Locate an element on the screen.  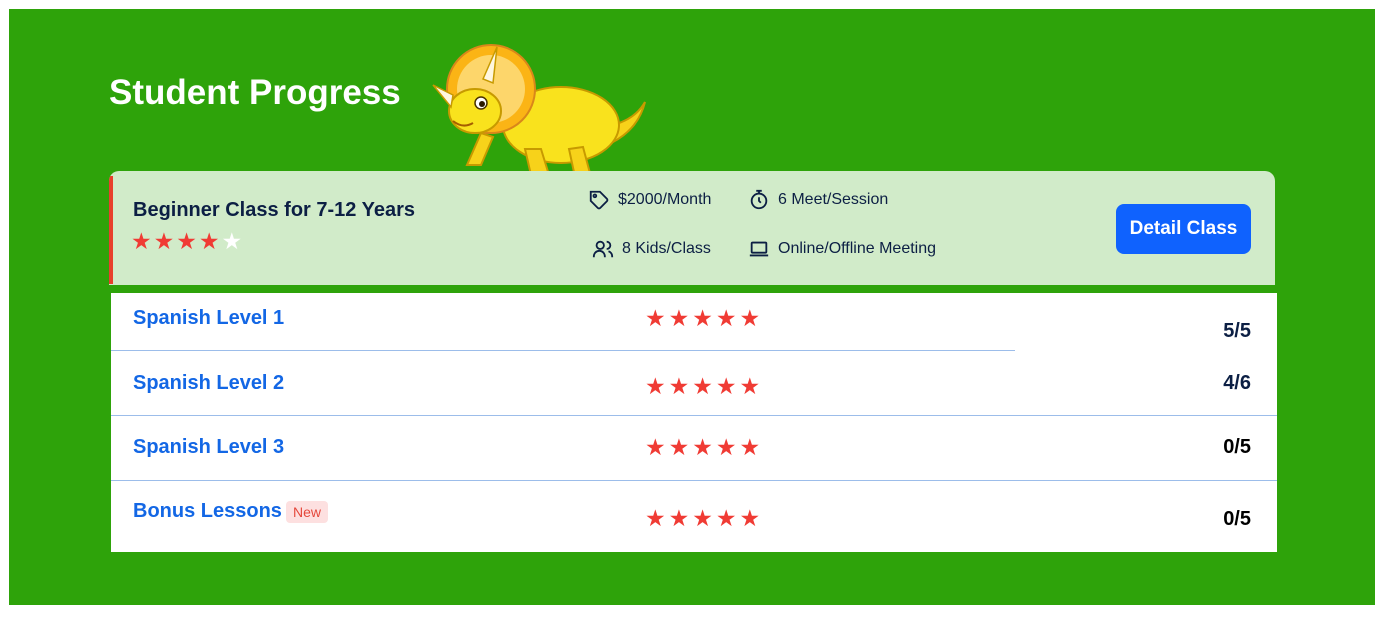
list-item: Bonus Lessons New ★★★★★ 0/5 is located at coordinates (694, 516).